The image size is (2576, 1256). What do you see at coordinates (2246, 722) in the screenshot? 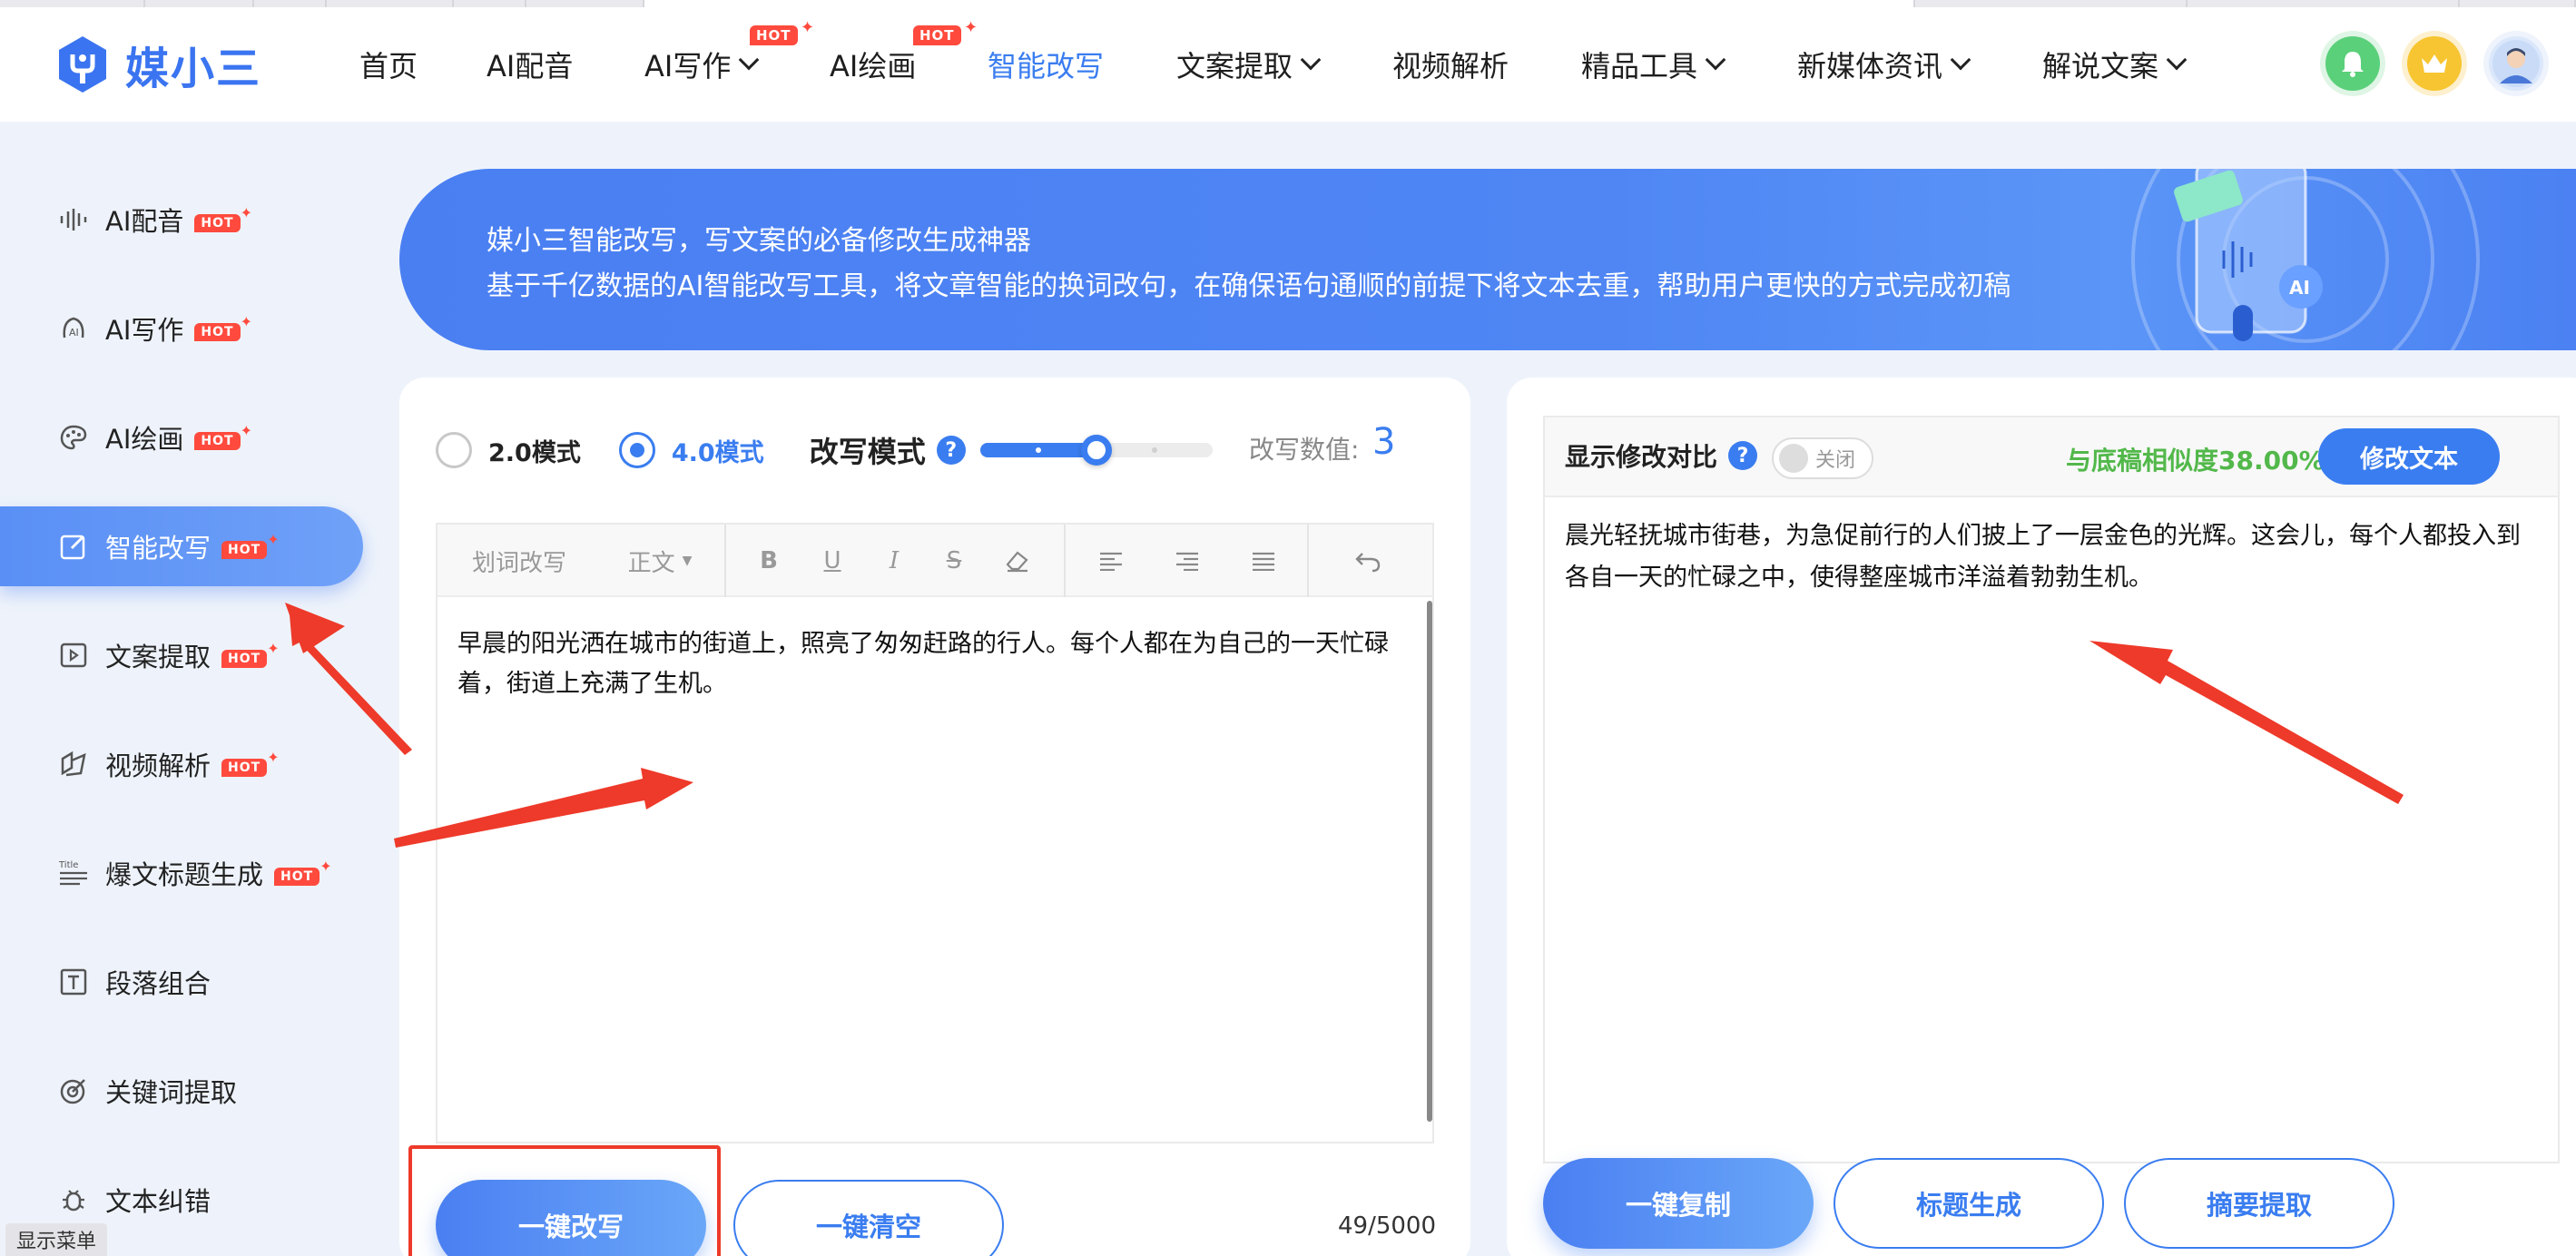
I see `arrow-to-result-text` at bounding box center [2246, 722].